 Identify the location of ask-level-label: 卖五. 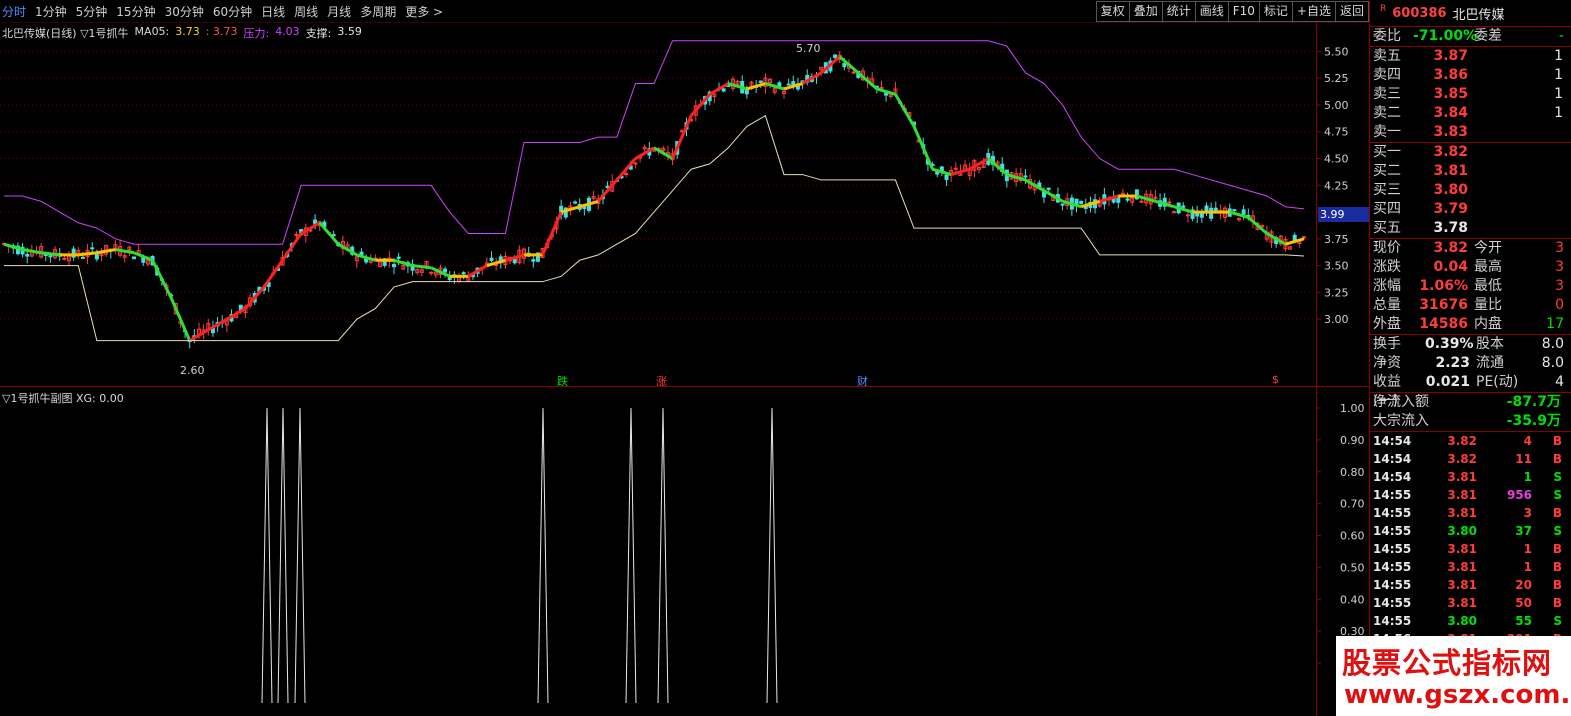
(1387, 56).